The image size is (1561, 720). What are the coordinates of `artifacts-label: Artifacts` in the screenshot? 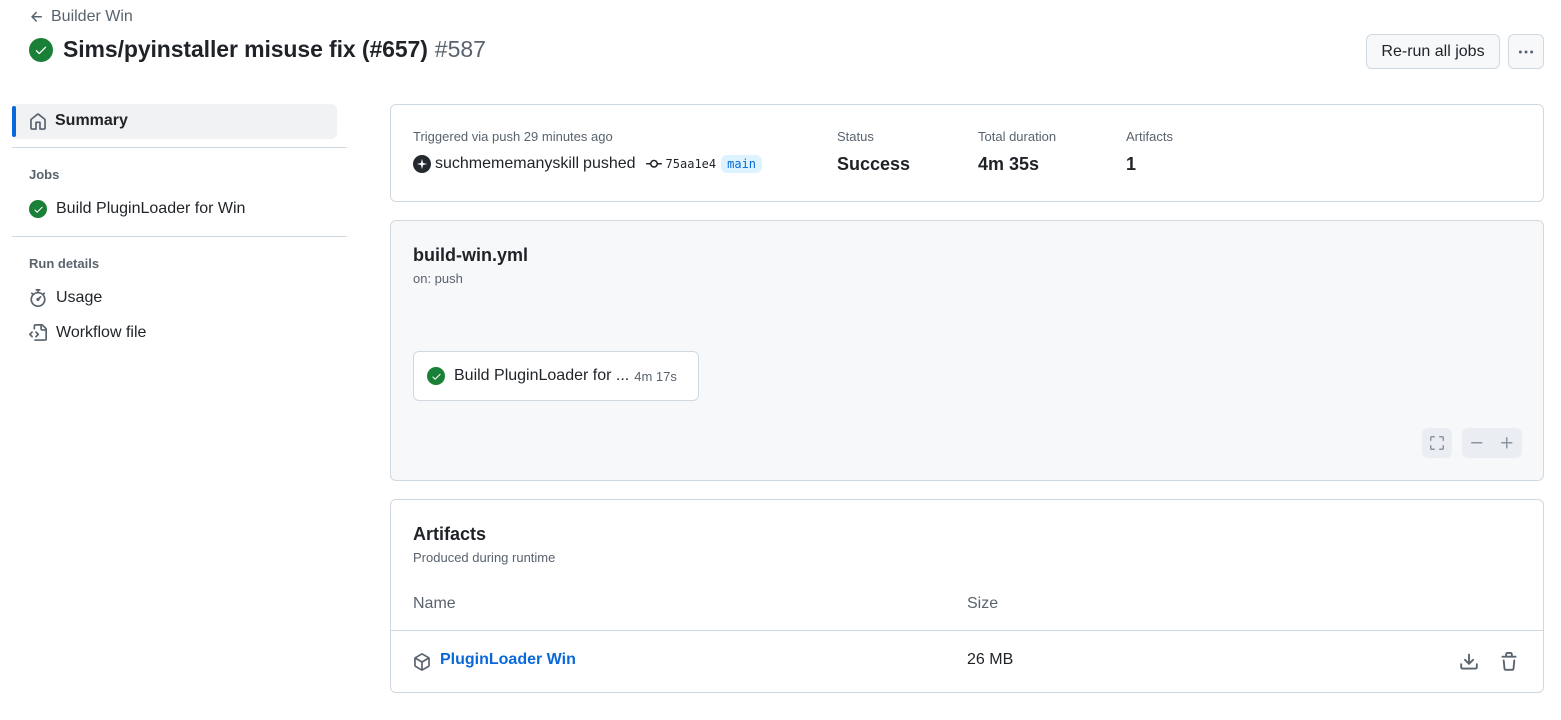 It's located at (1149, 136).